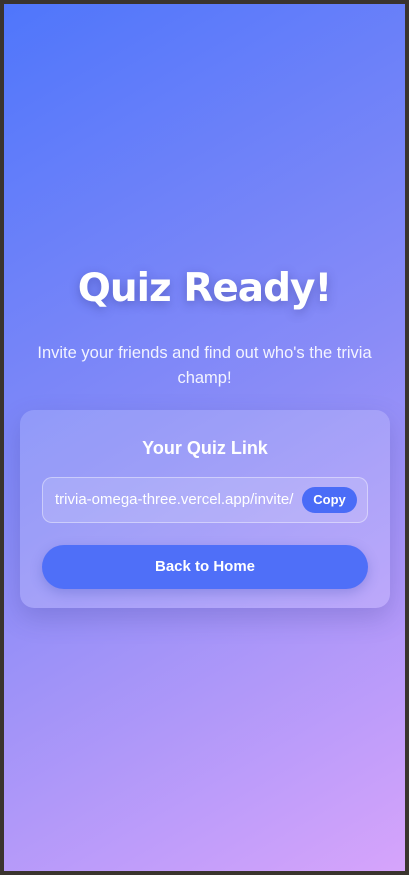  What do you see at coordinates (329, 500) in the screenshot?
I see `copy-button: Copy` at bounding box center [329, 500].